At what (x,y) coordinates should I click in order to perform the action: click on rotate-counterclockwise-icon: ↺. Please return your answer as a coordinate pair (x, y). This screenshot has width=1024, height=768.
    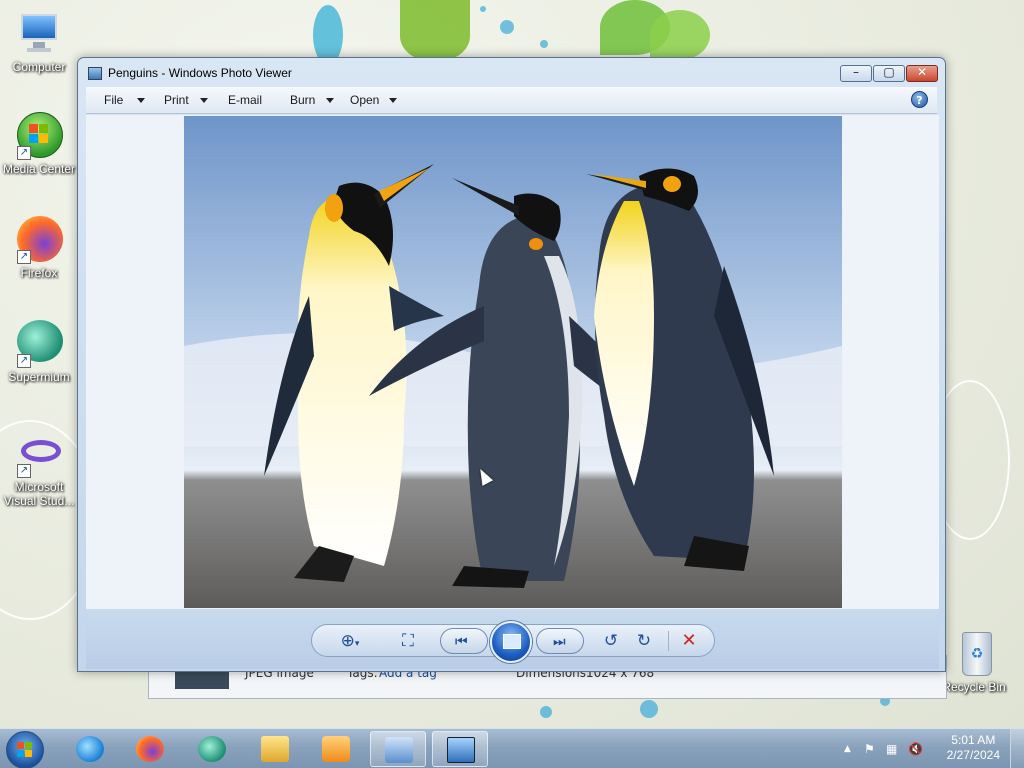
    Looking at the image, I should click on (611, 641).